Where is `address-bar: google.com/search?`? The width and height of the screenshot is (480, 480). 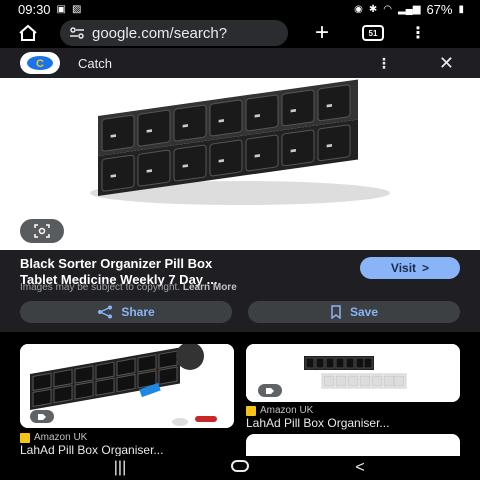 address-bar: google.com/search? is located at coordinates (174, 33).